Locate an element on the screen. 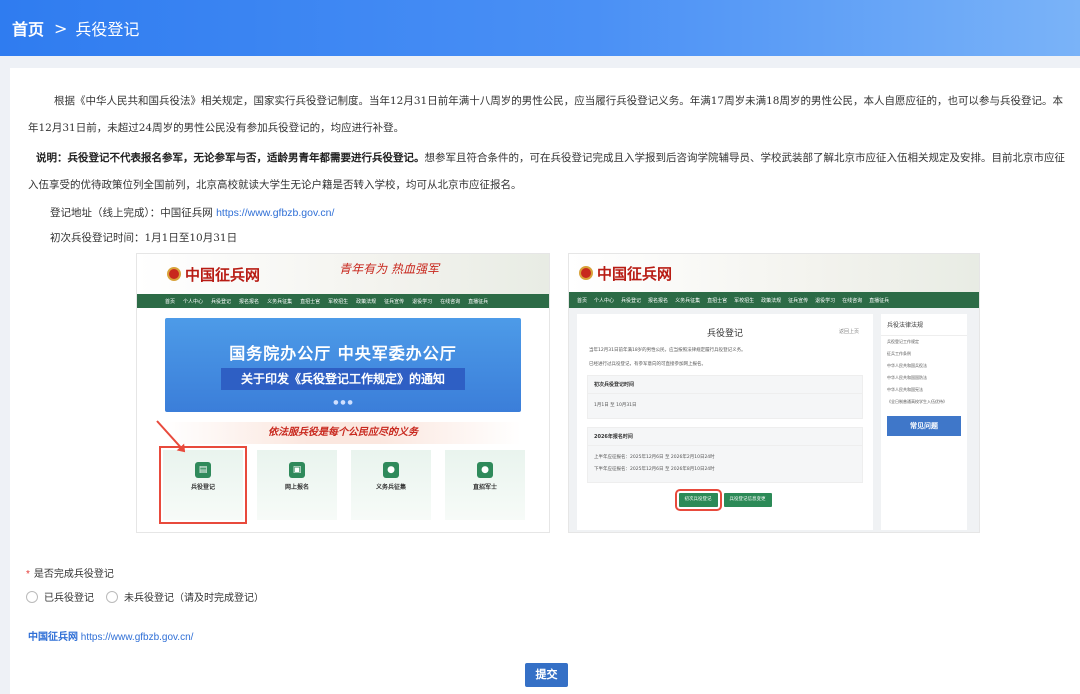  carousel-dots-icon: ● ● ● is located at coordinates (343, 402).